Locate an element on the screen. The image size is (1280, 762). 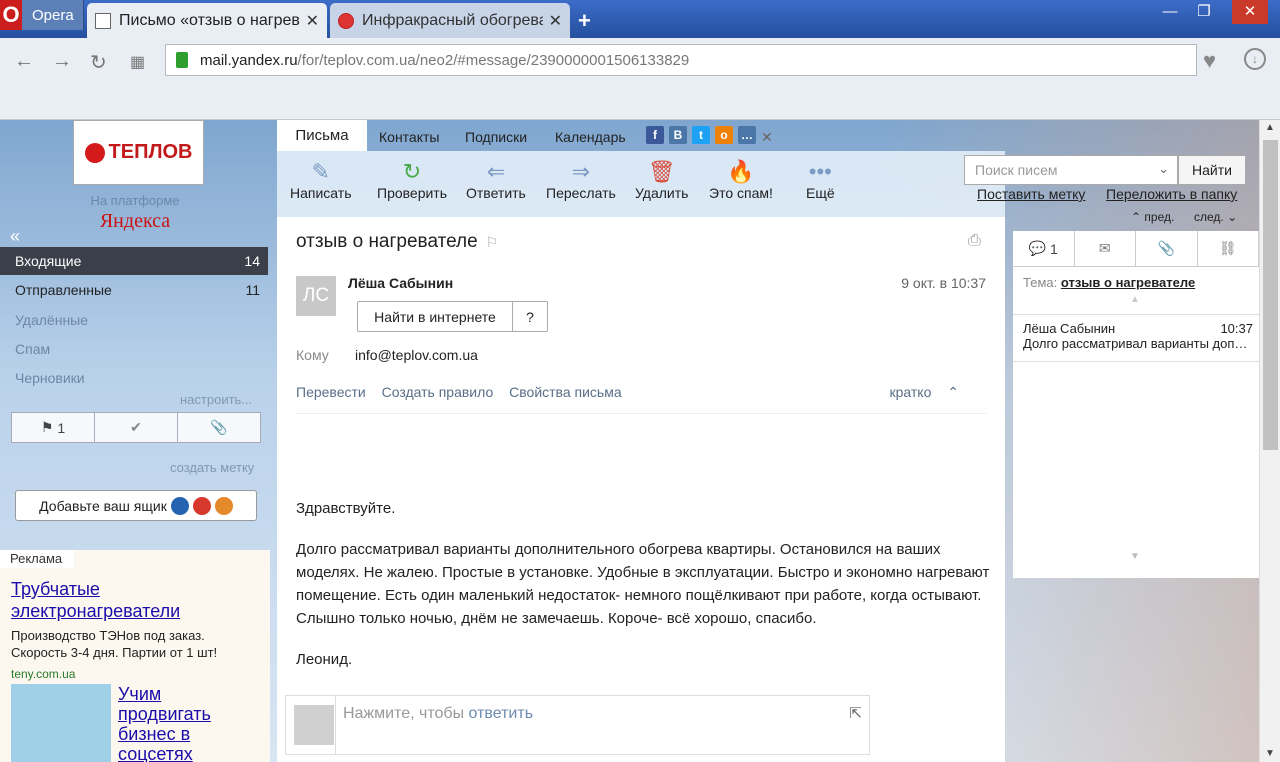
search-placeholder: Поиск писем is located at coordinates (1016, 170).